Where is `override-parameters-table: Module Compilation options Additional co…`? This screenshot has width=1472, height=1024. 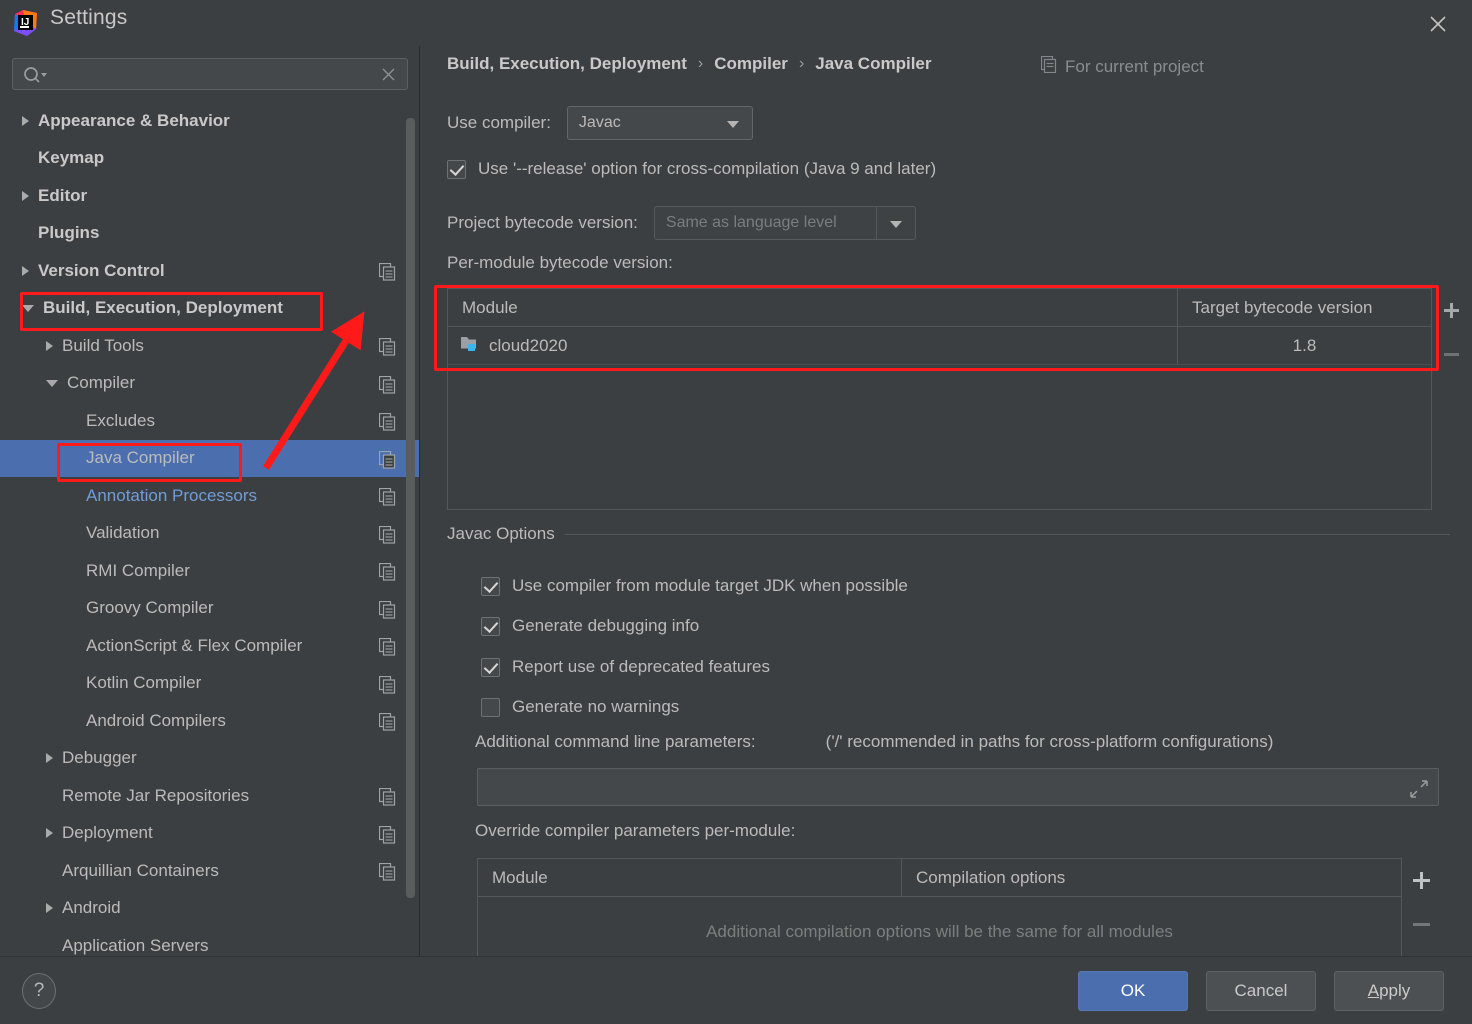
override-parameters-table: Module Compilation options Additional co… is located at coordinates (939, 907).